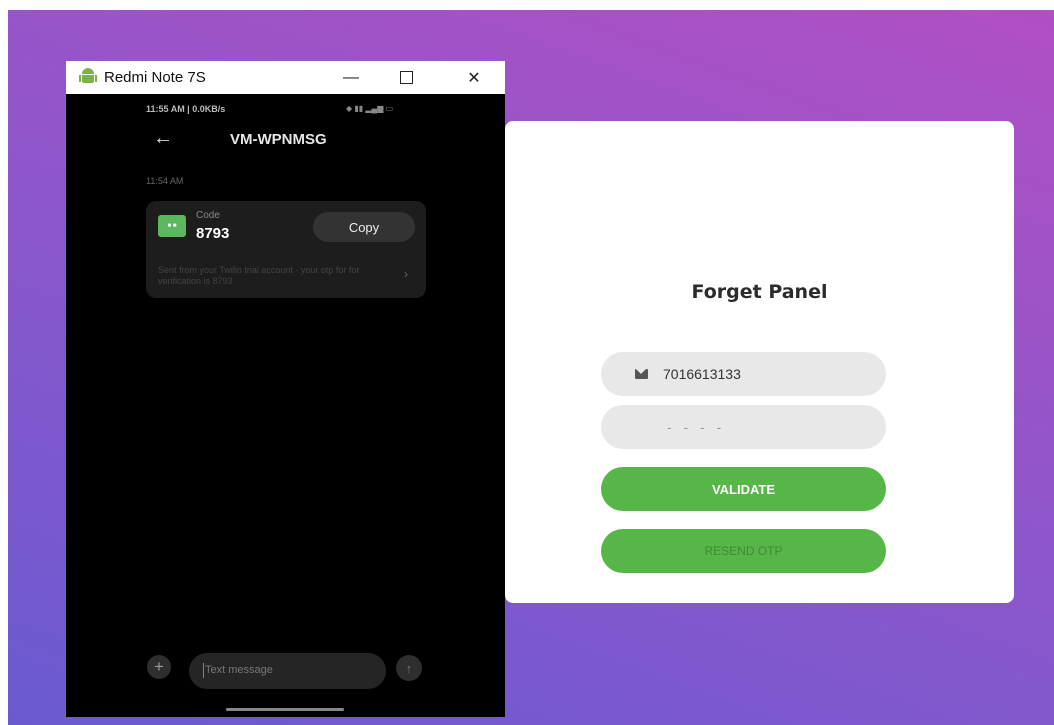 The width and height of the screenshot is (1054, 725). Describe the element at coordinates (186, 109) in the screenshot. I see `status-time: 11:55 AM | 0.0KB/s` at that location.